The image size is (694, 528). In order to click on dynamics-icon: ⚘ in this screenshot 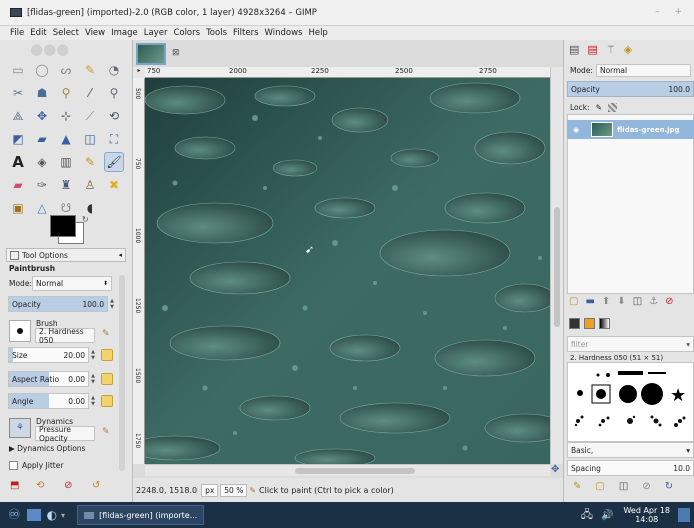, I will do `click(20, 428)`.